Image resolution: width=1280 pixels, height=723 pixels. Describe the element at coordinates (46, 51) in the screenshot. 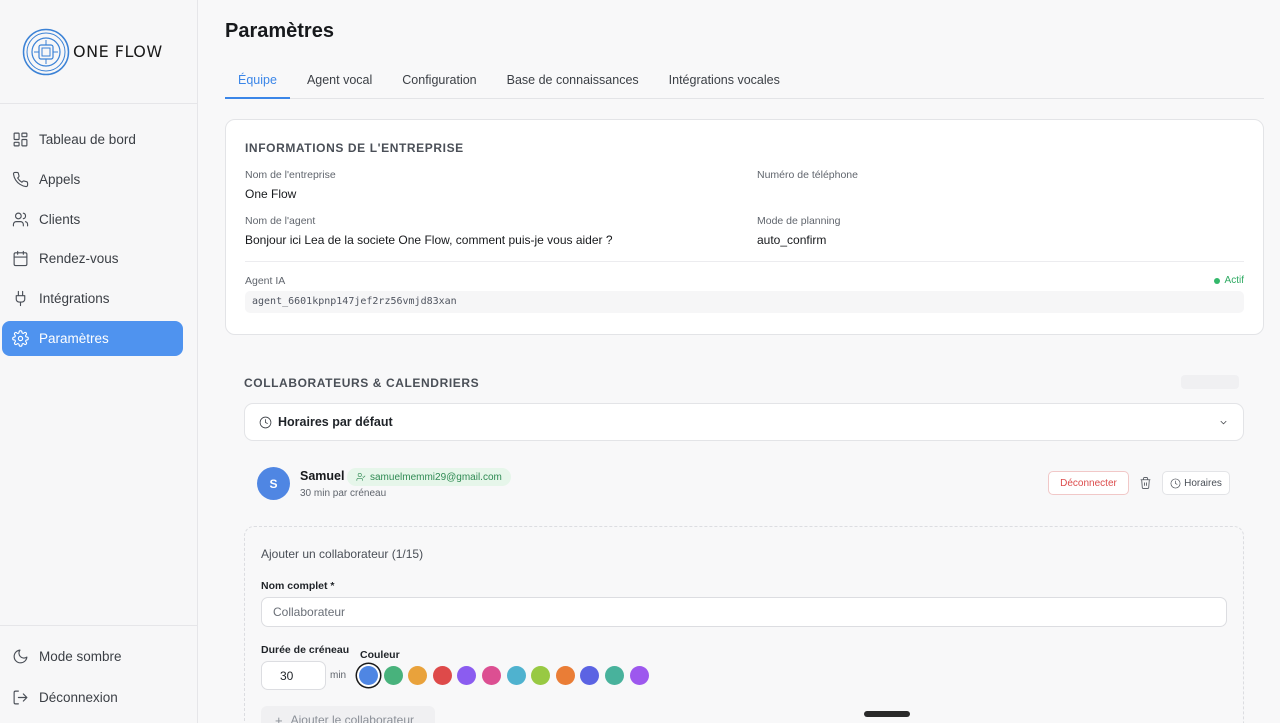

I see `logo-icon` at that location.